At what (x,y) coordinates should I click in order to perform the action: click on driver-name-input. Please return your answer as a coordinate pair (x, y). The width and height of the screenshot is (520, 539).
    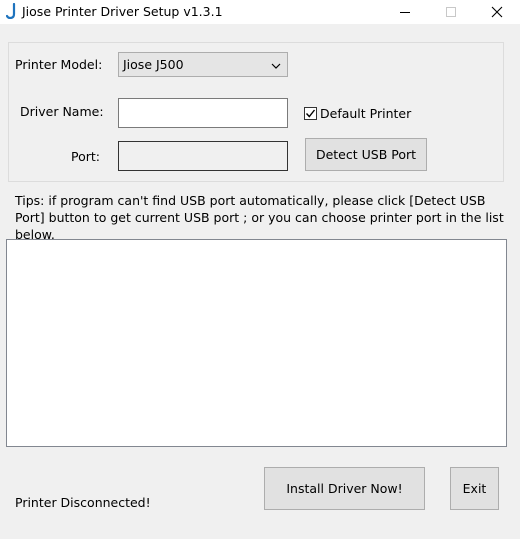
    Looking at the image, I should click on (203, 113).